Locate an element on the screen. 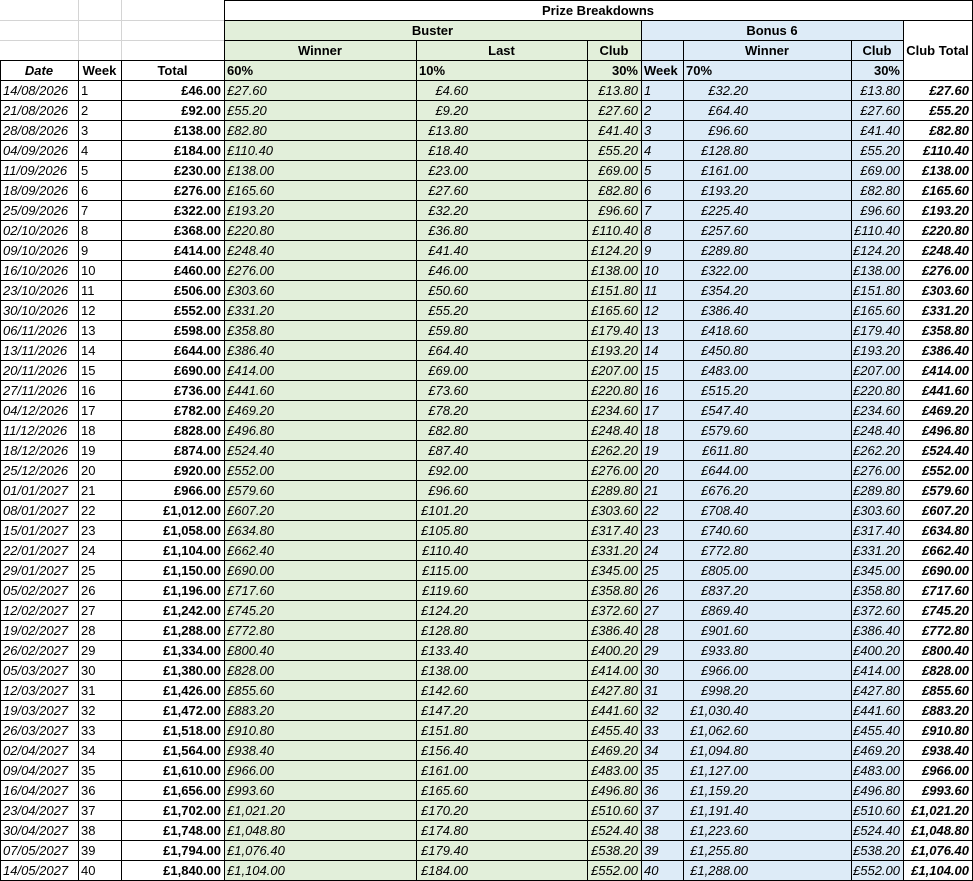 The height and width of the screenshot is (881, 973). buster-club-cell: £165.60 is located at coordinates (614, 310).